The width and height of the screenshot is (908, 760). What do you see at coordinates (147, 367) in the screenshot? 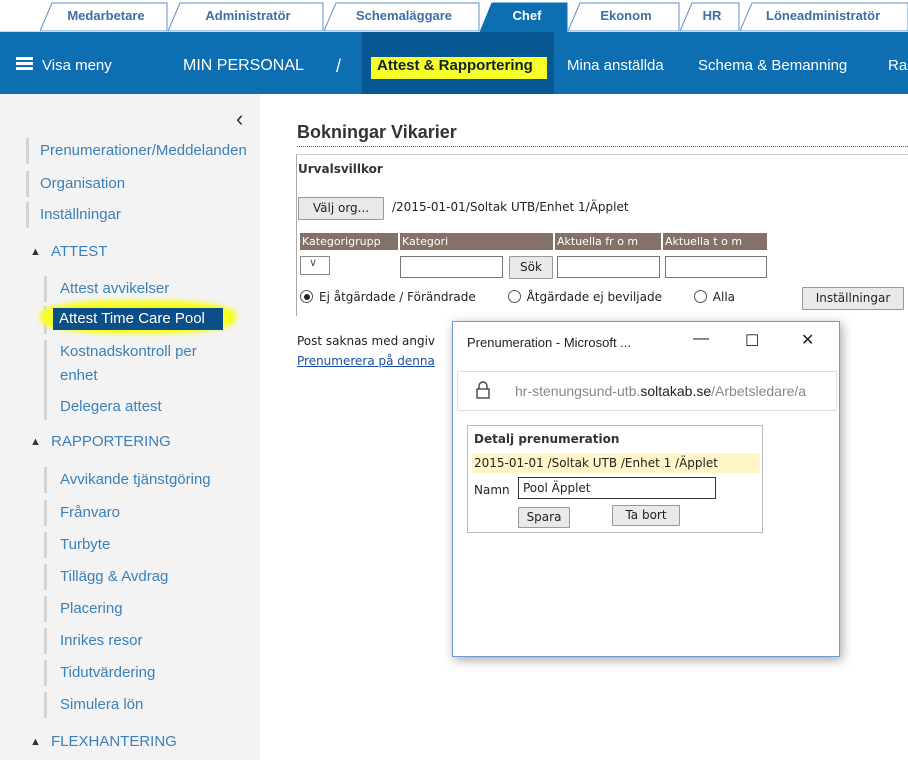
I see `sidebar-item-kostnadskontroll: Kostnadskontroll per enhet` at bounding box center [147, 367].